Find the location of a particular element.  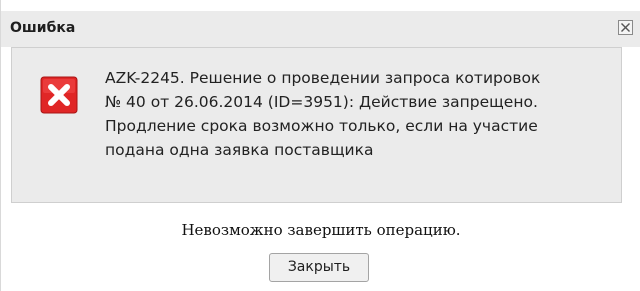

dialog-title: Ошибка is located at coordinates (43, 28).